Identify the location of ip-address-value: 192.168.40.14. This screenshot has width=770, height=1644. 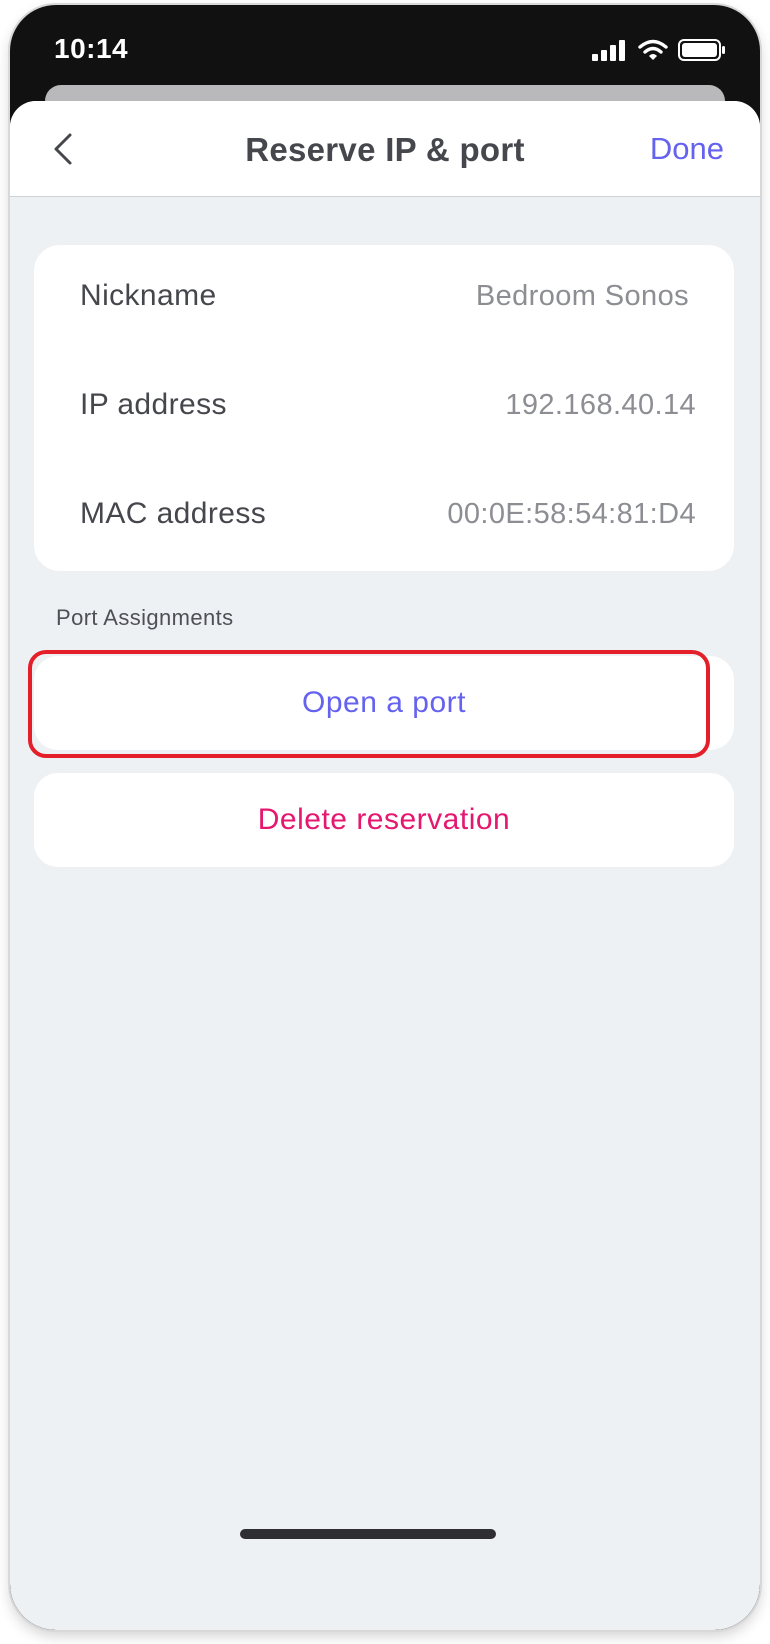
(600, 404).